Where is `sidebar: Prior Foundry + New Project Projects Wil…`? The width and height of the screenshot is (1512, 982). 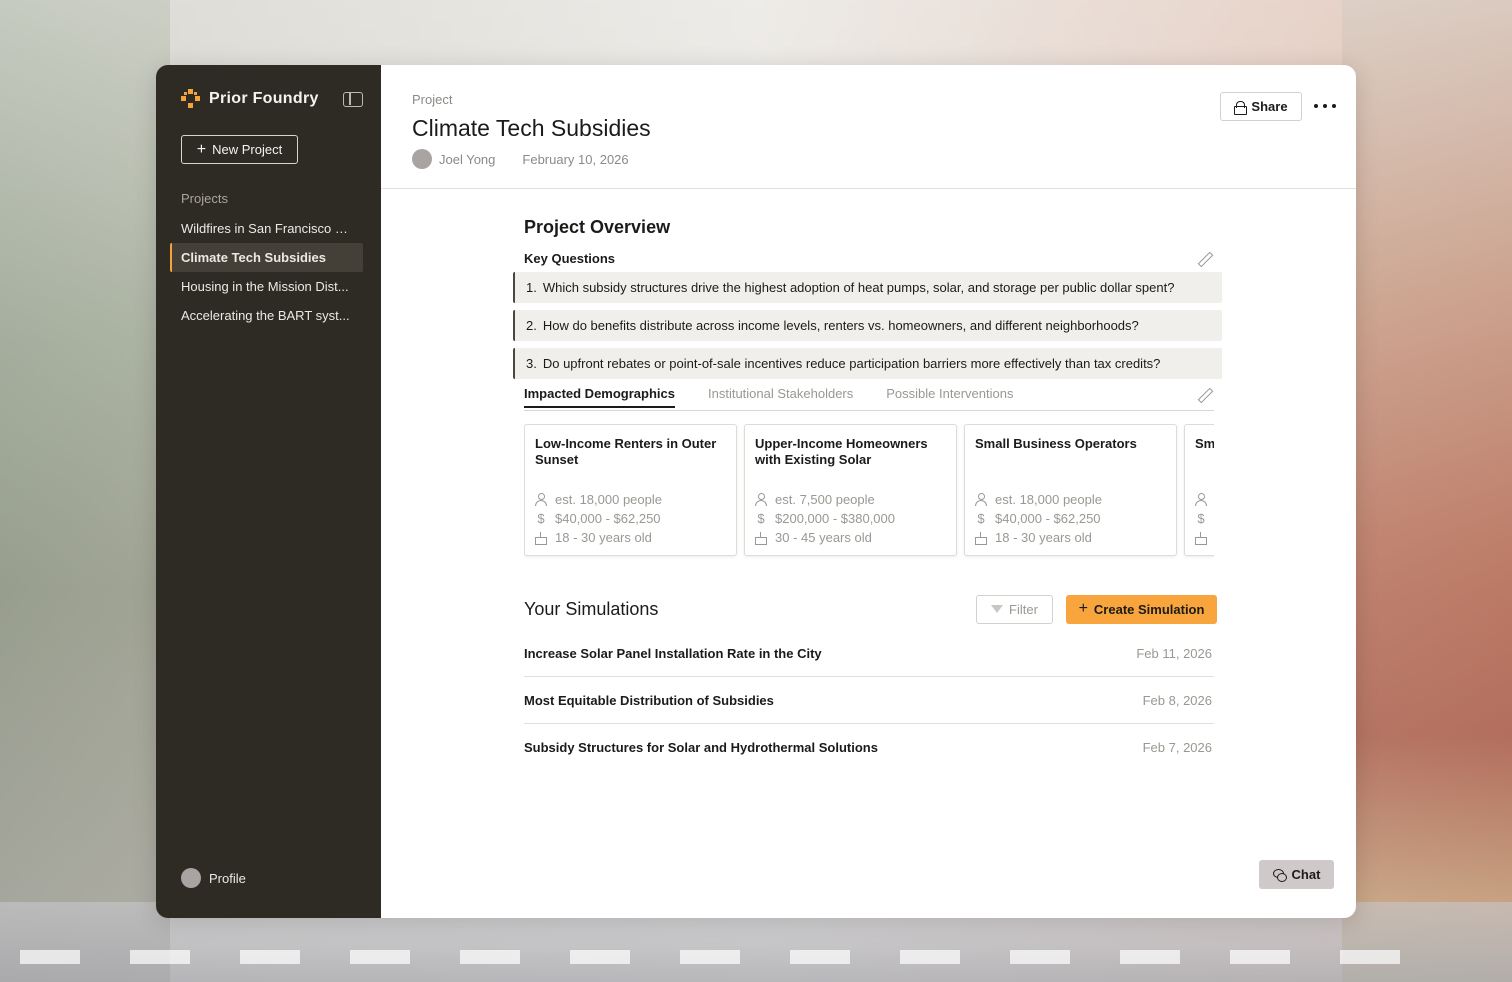 sidebar: Prior Foundry + New Project Projects Wil… is located at coordinates (268, 491).